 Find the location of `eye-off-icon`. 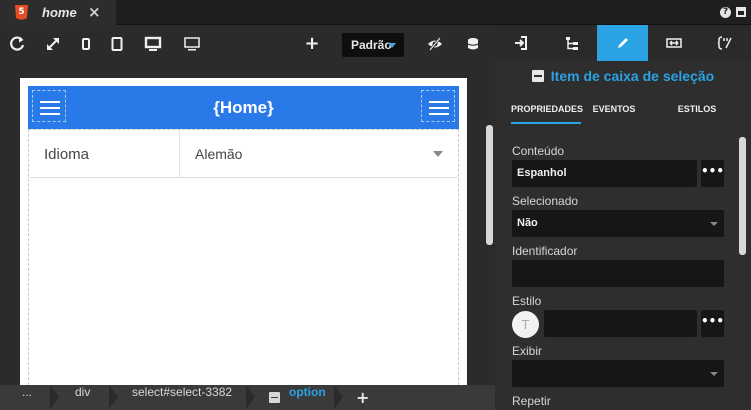

eye-off-icon is located at coordinates (435, 44).